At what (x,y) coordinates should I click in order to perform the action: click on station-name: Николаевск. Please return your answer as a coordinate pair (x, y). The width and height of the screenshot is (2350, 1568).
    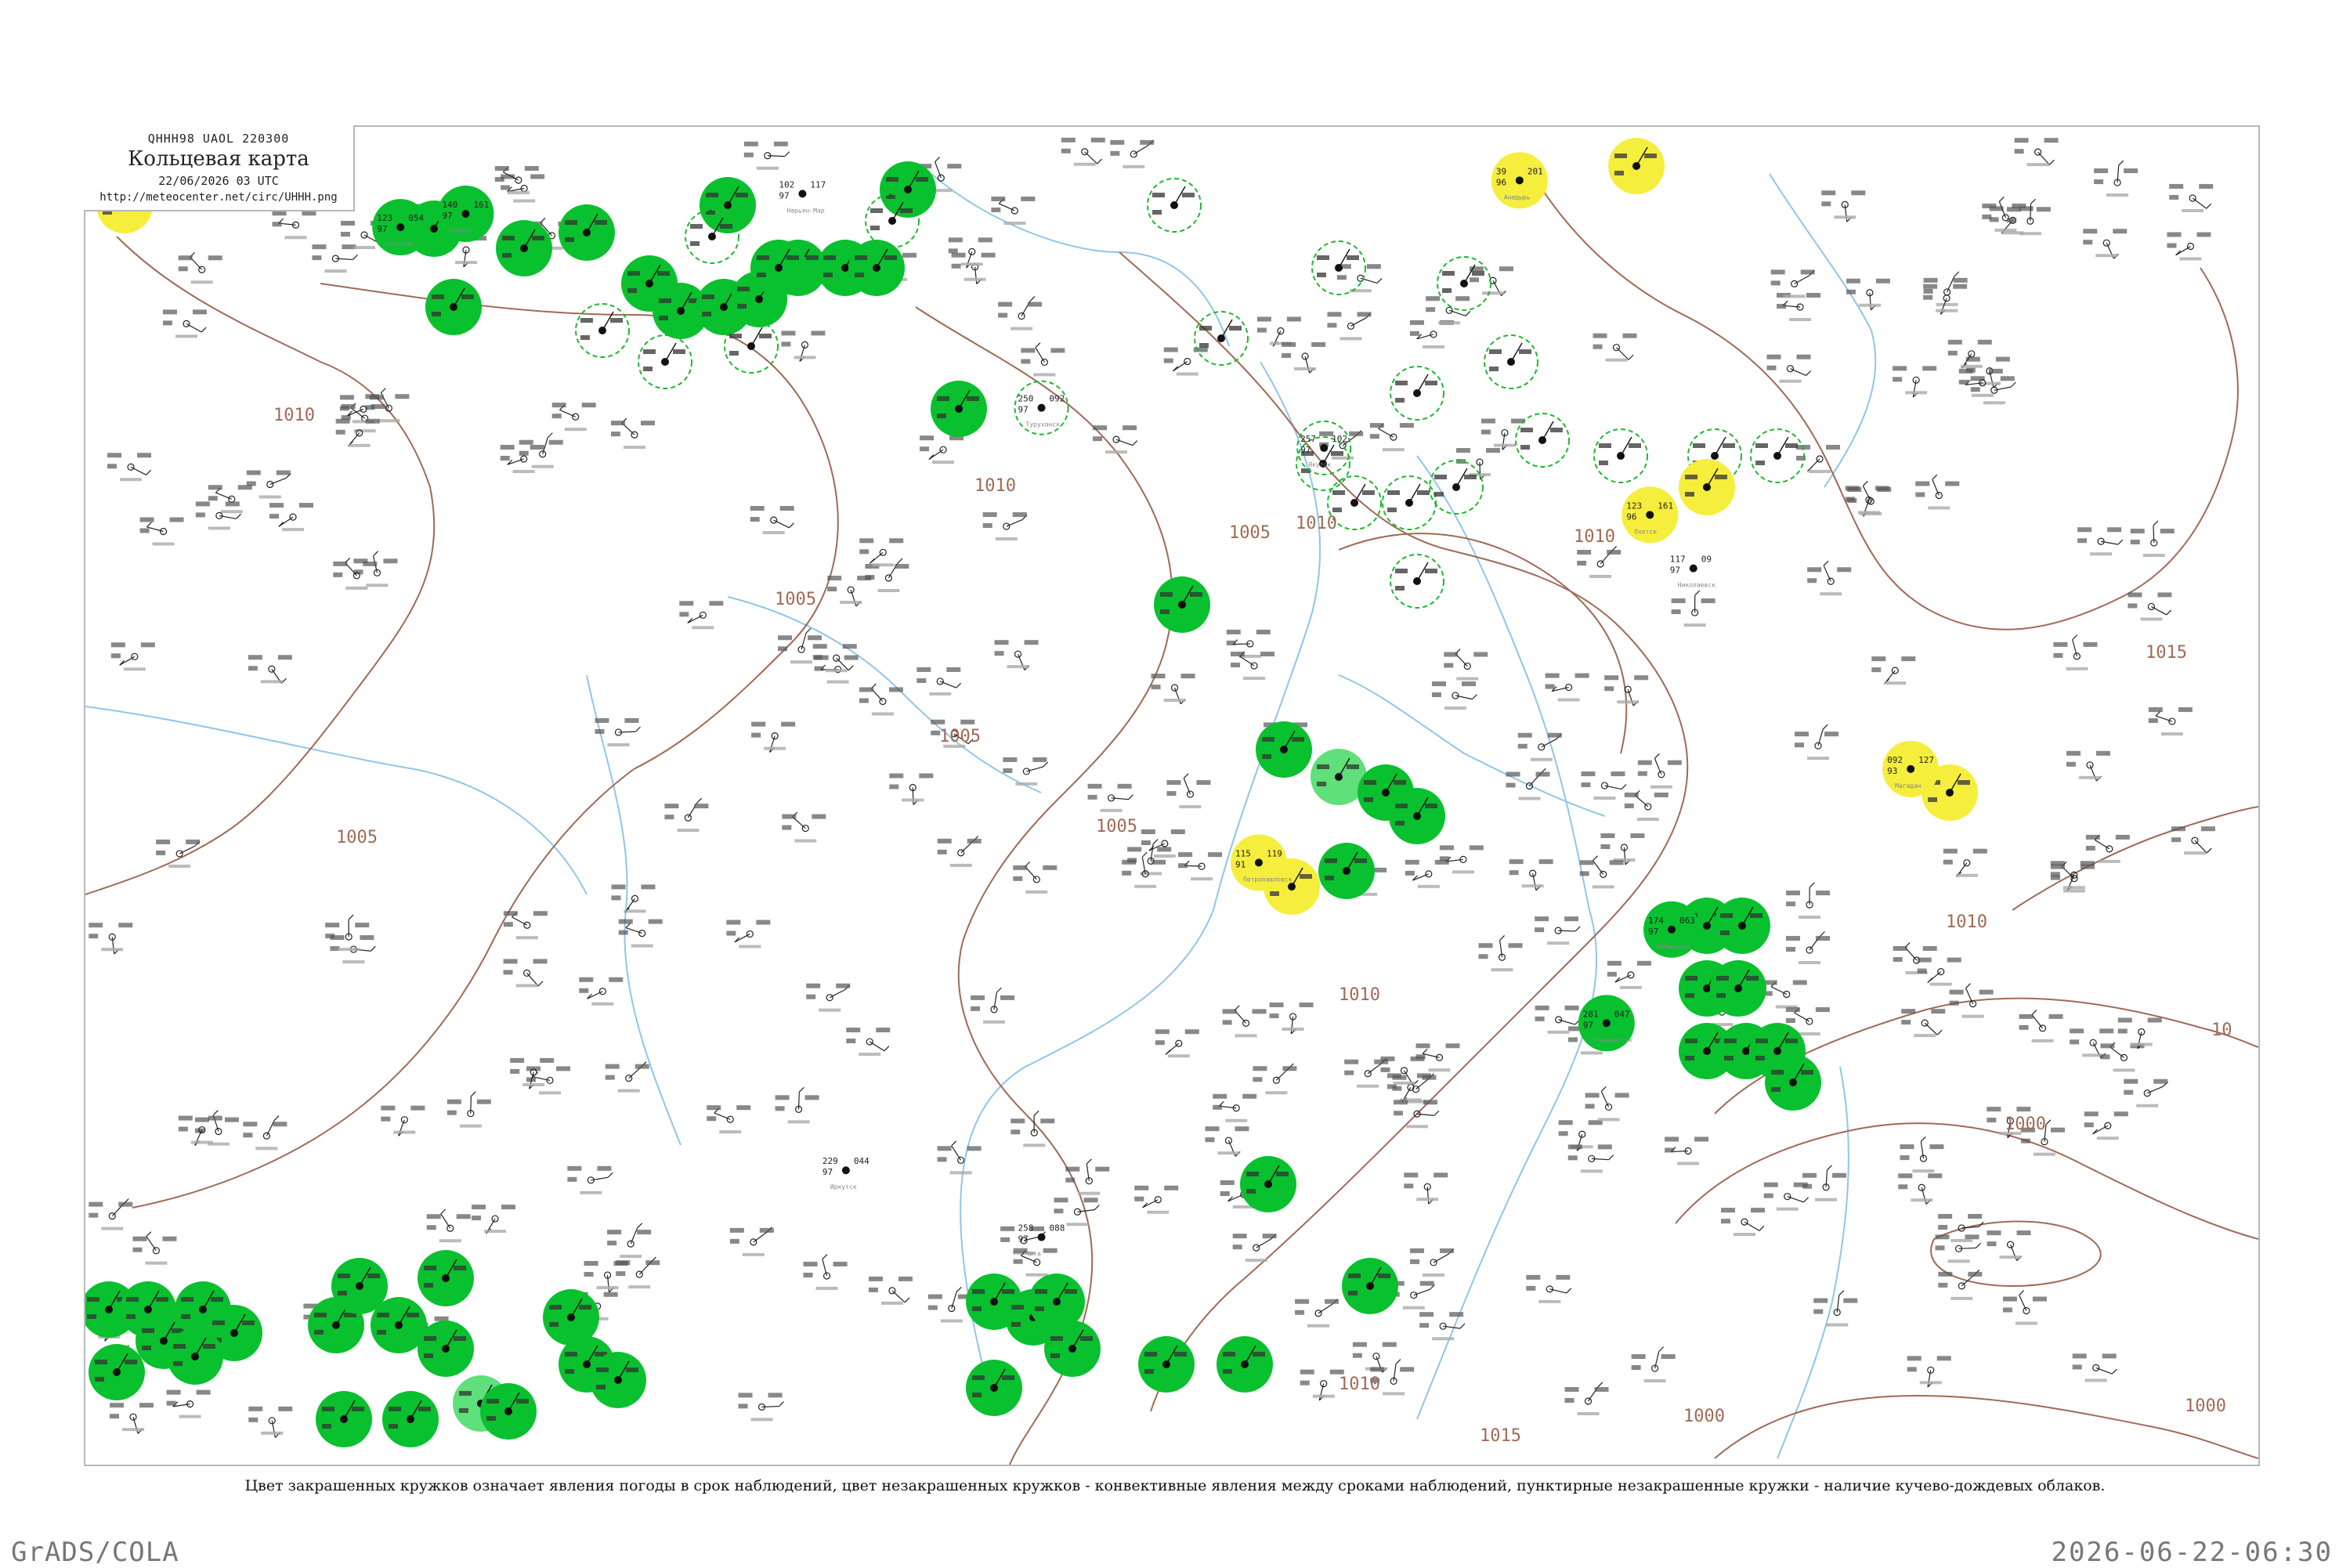
    Looking at the image, I should click on (1697, 585).